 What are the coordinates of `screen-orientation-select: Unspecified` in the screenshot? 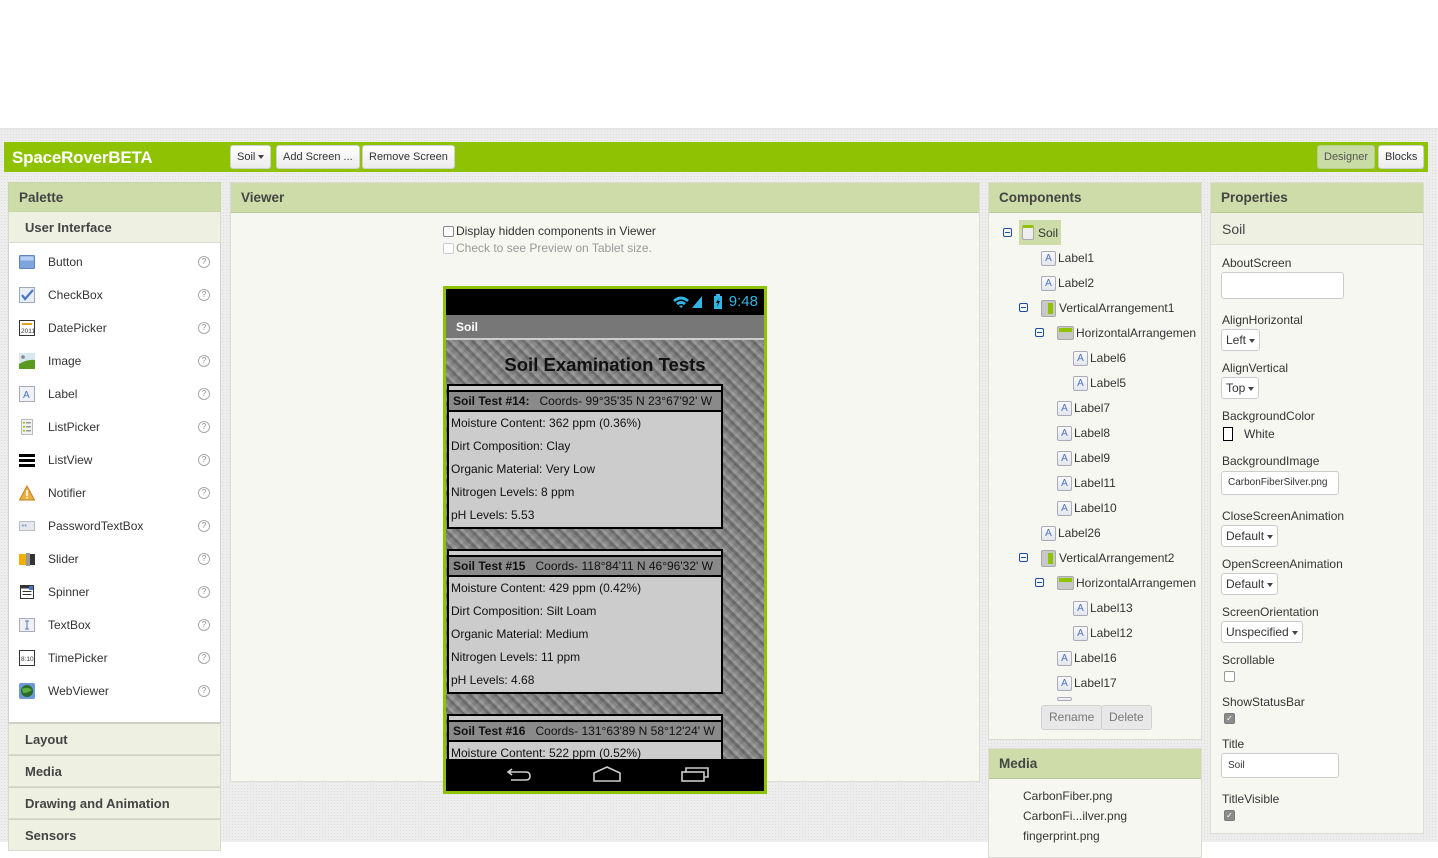 It's located at (1262, 632).